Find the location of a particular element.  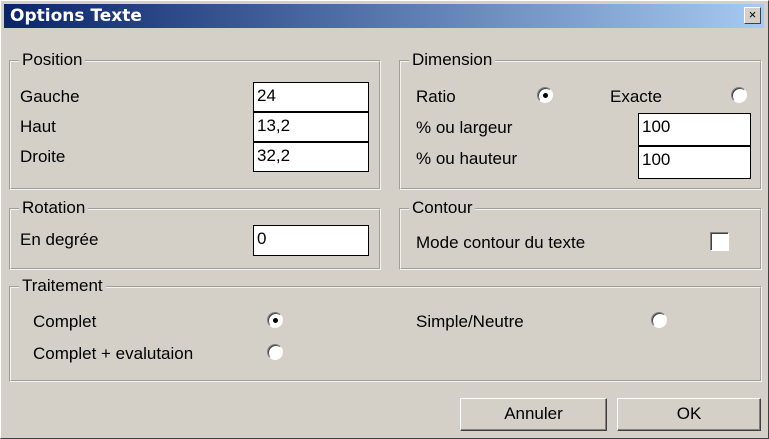

complet-evaluation-radio is located at coordinates (275, 352).